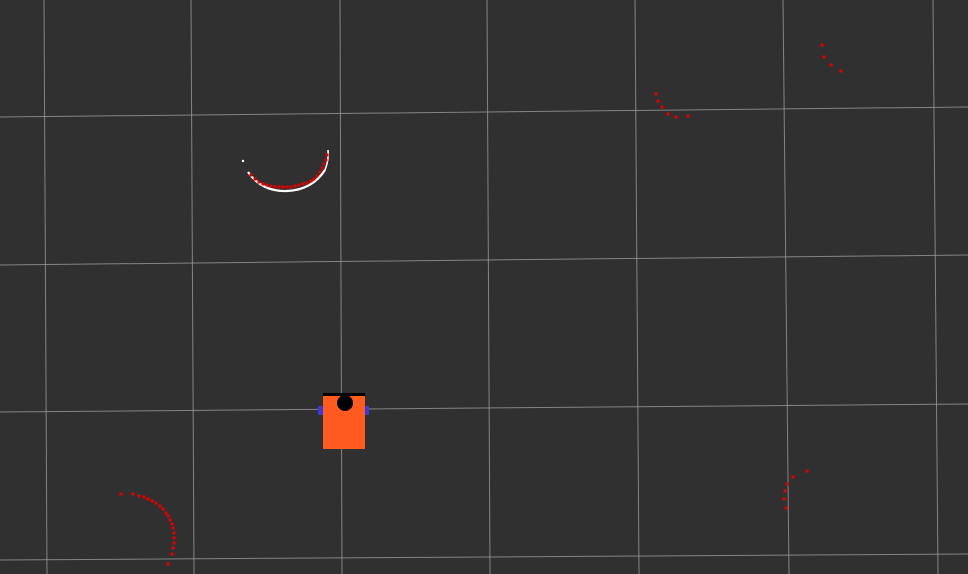 This screenshot has width=968, height=574. Describe the element at coordinates (672, 105) in the screenshot. I see `scan-cluster-upper-mid` at that location.